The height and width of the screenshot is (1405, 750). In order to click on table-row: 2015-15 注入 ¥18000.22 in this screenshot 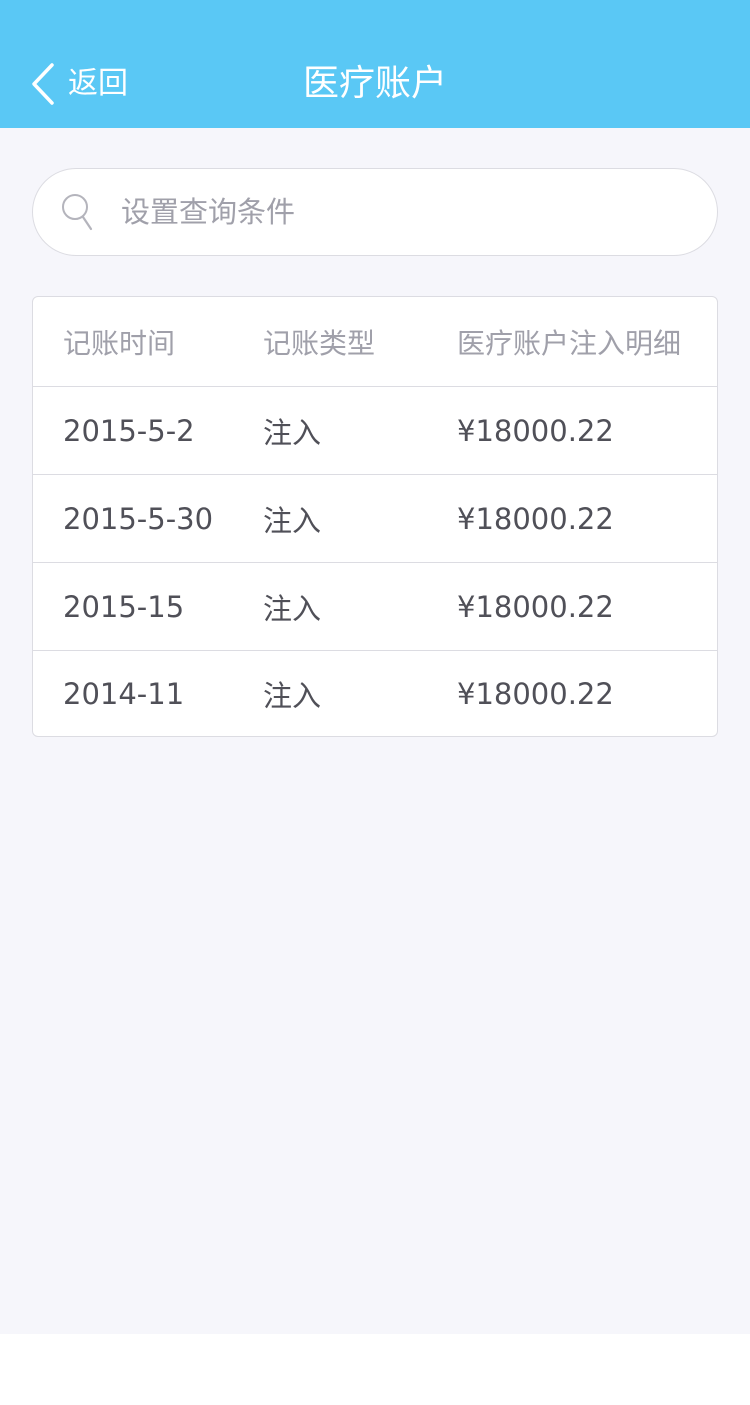, I will do `click(375, 607)`.